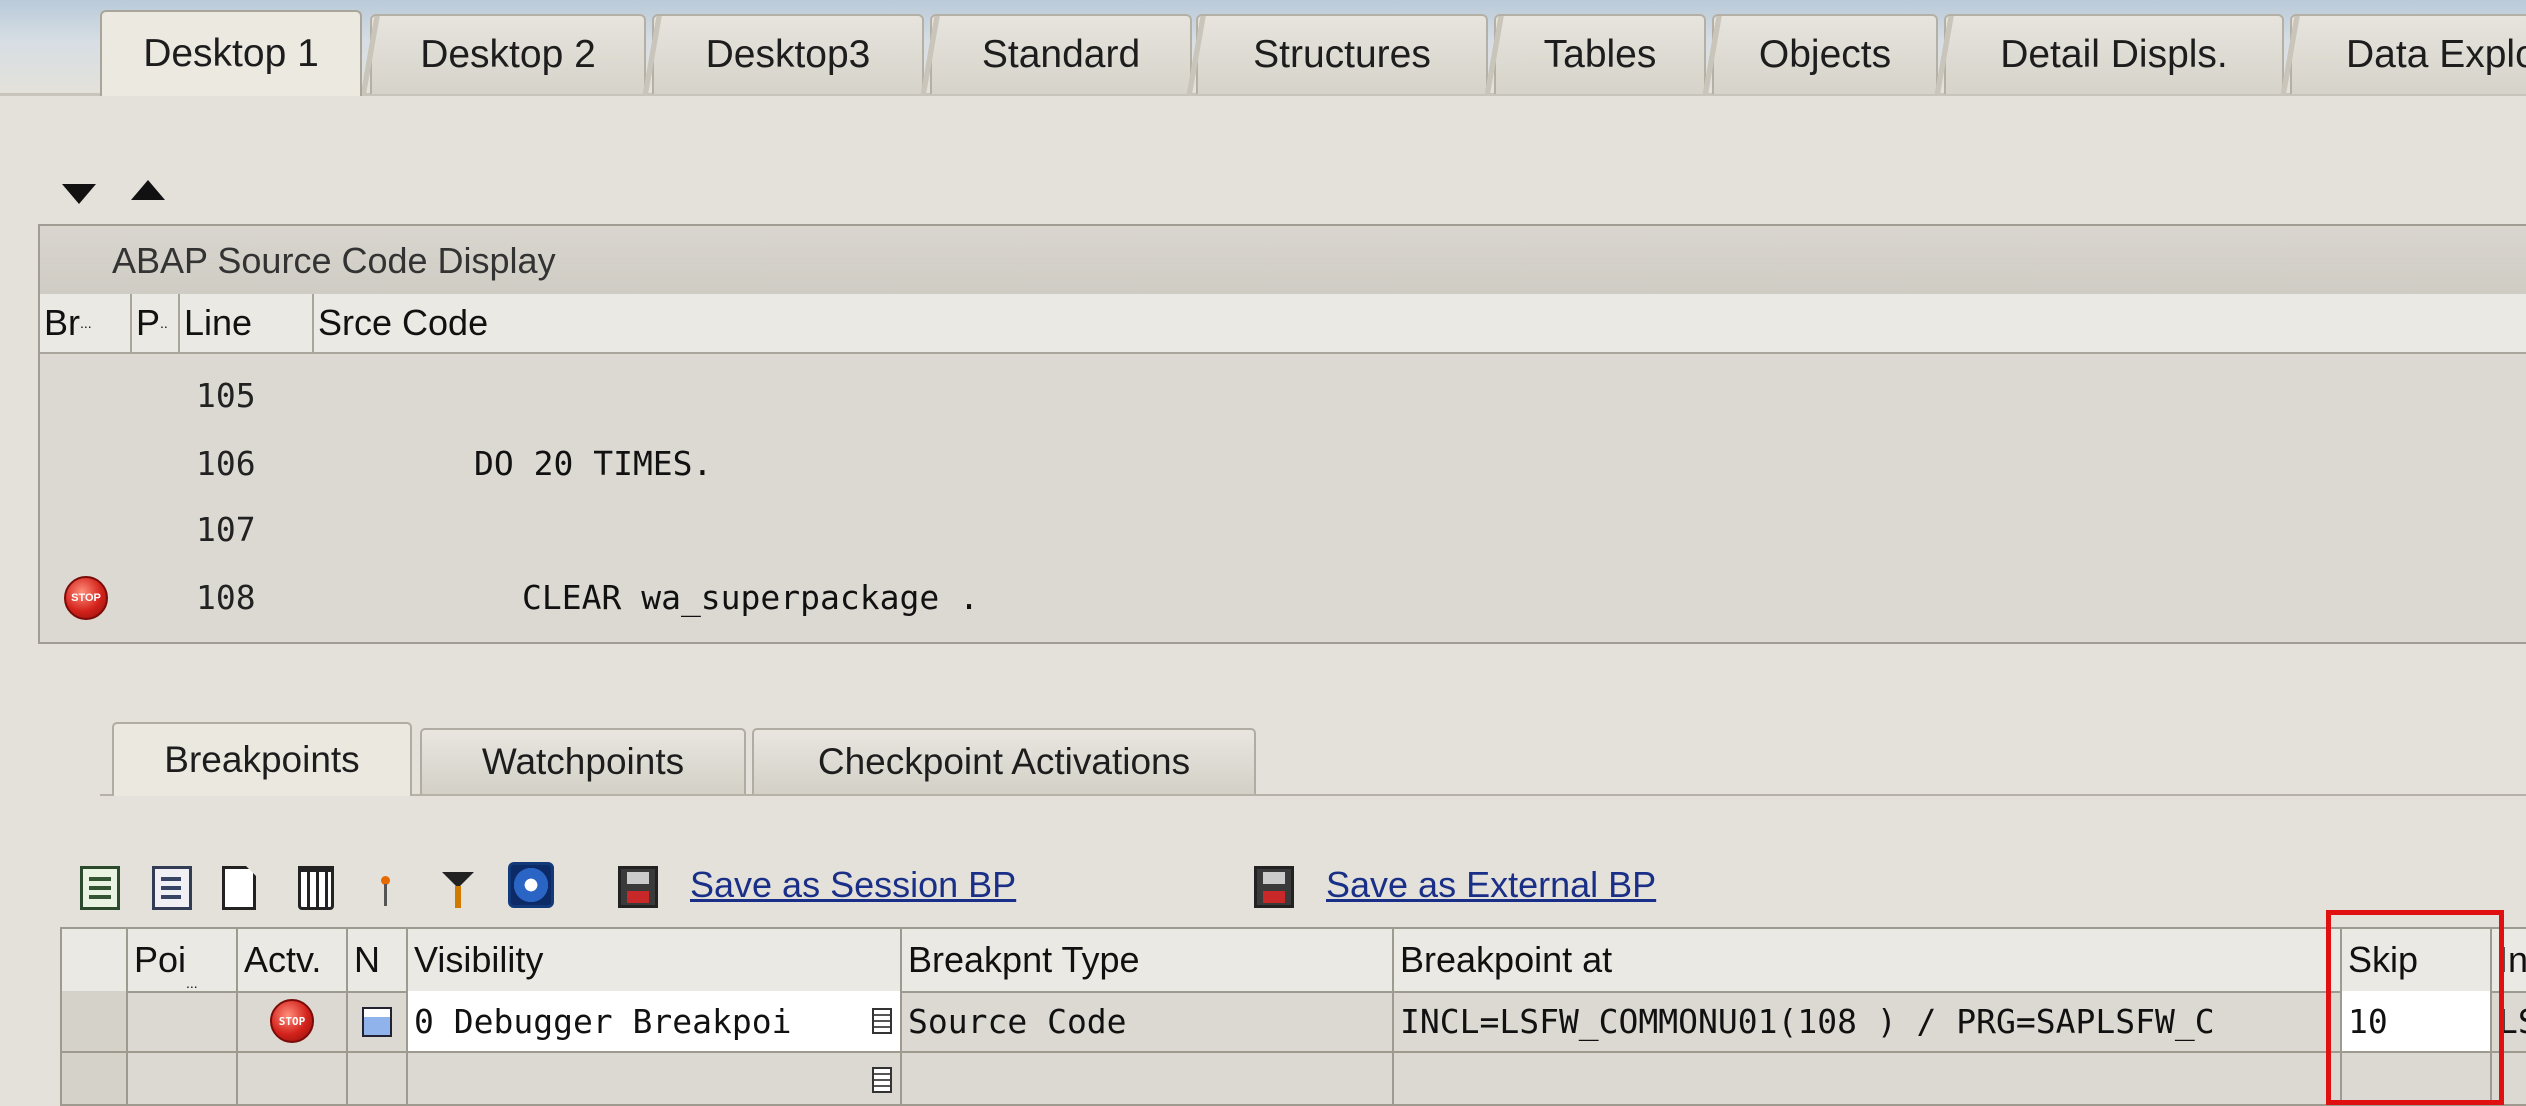 The width and height of the screenshot is (2526, 1106). Describe the element at coordinates (1819, 55) in the screenshot. I see `tab-objects: Objects` at that location.